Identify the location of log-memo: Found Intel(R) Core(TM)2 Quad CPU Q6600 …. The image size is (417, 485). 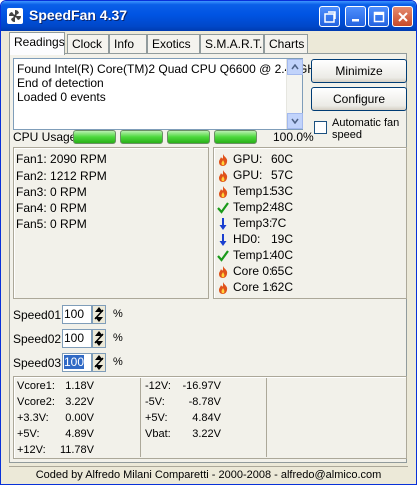
(167, 94).